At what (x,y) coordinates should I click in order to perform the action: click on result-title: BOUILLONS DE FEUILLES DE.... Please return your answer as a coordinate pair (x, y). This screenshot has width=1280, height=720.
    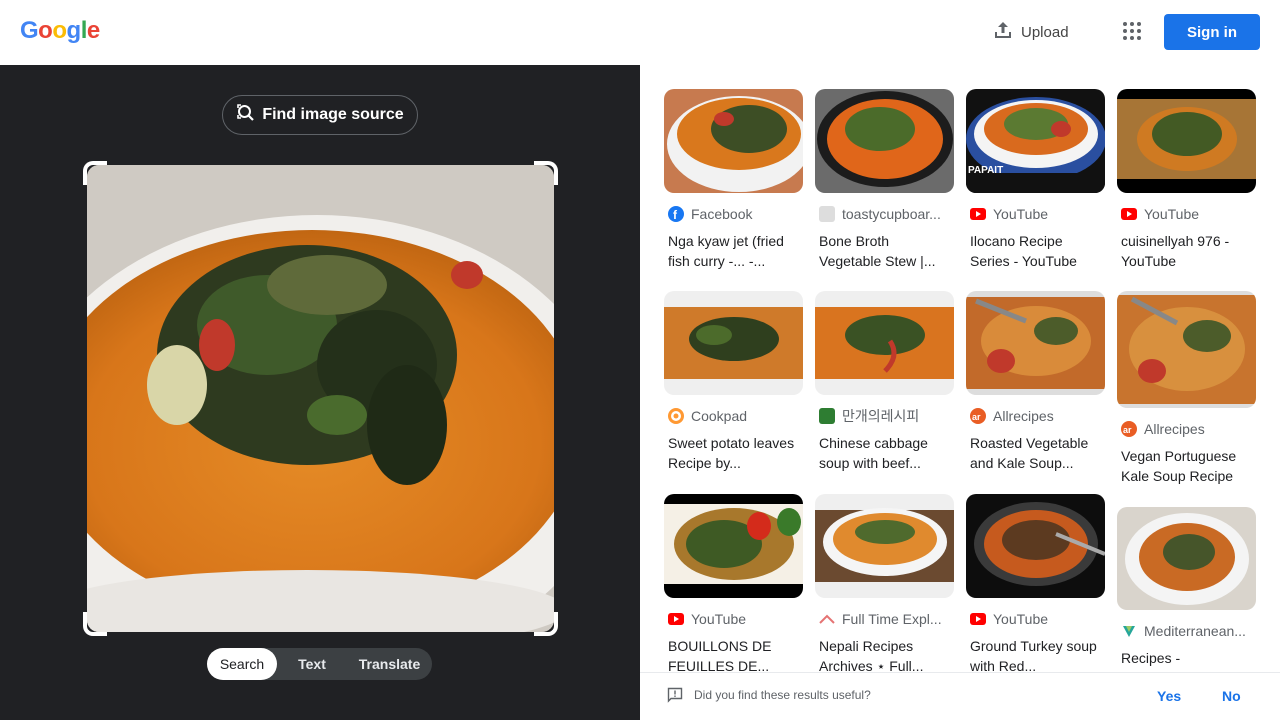
    Looking at the image, I should click on (733, 656).